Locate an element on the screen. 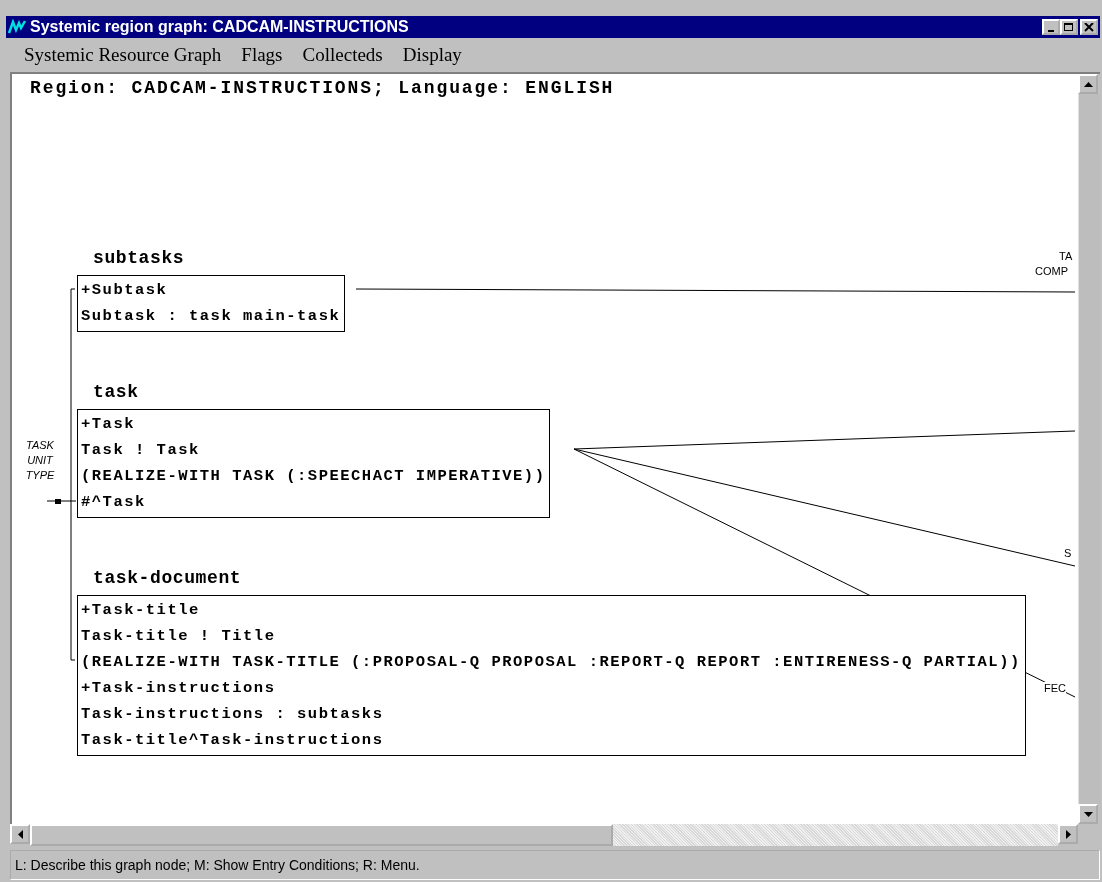 The height and width of the screenshot is (882, 1102). close-icon is located at coordinates (1089, 27).